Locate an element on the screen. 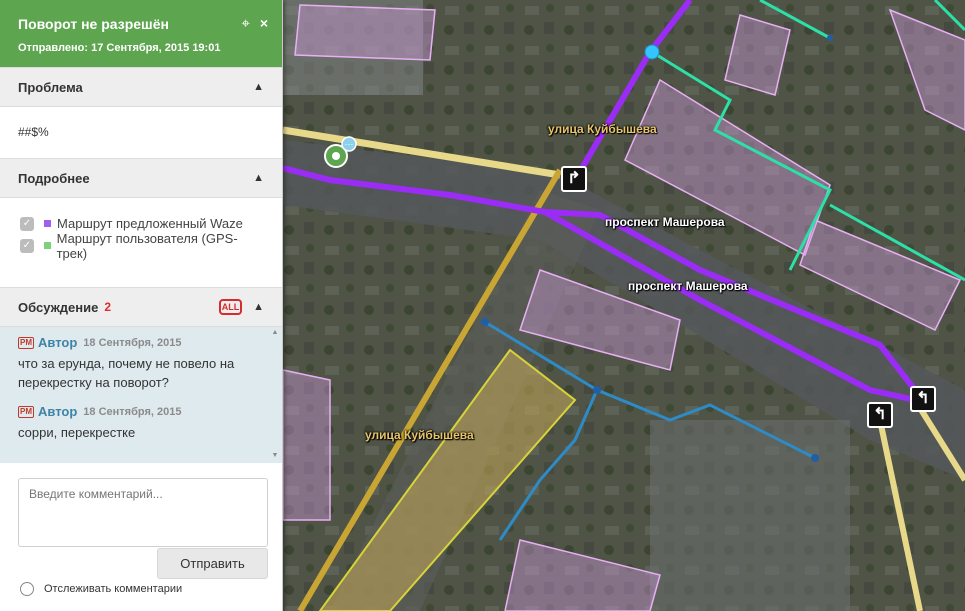  details-section-header: Подробнее ▲ is located at coordinates (141, 178).